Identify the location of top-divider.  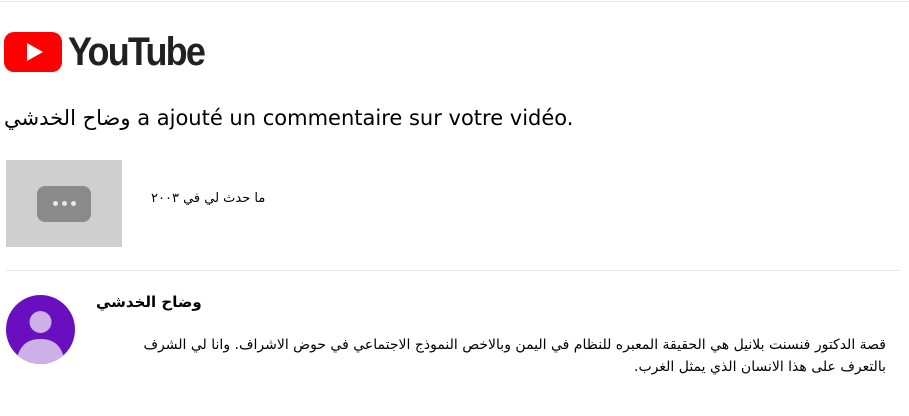
(454, 1).